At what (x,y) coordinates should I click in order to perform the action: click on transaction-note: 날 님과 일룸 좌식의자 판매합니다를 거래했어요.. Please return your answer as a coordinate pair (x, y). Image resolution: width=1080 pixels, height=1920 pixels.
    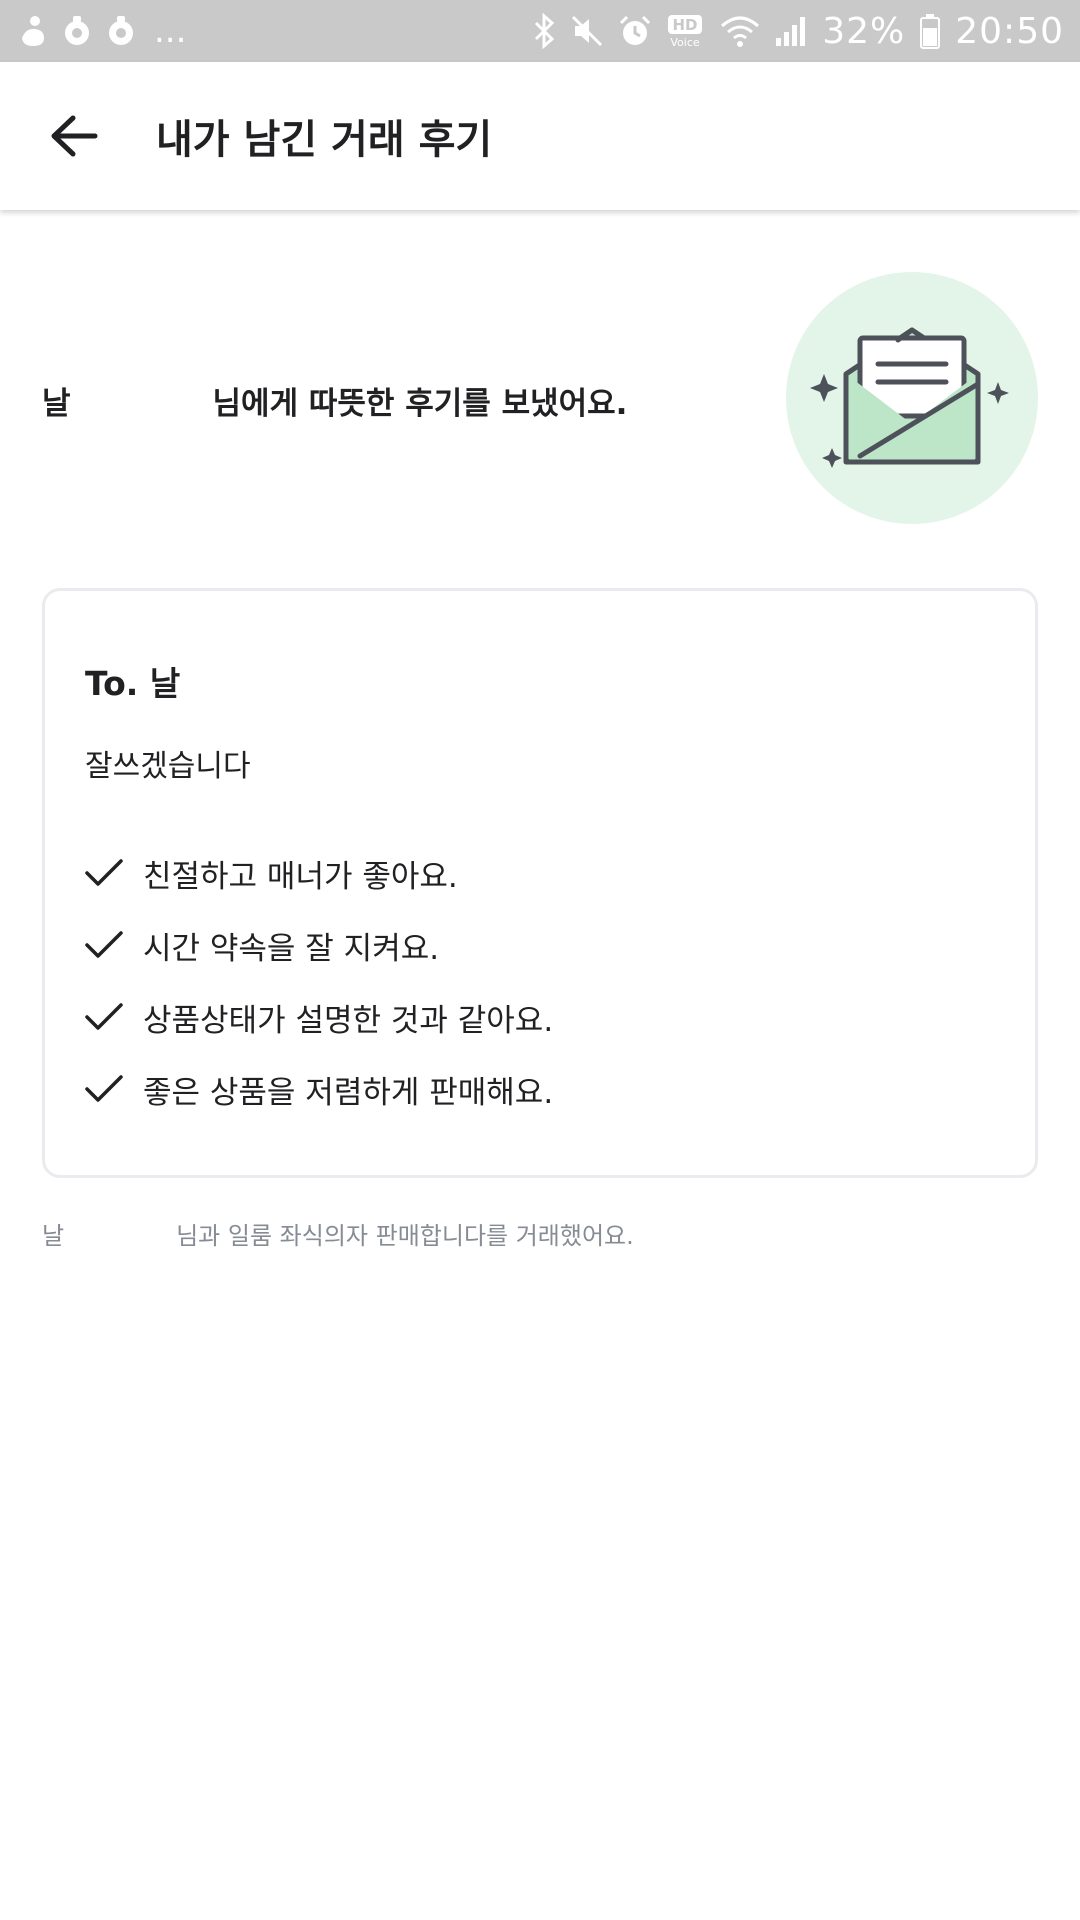
    Looking at the image, I should click on (338, 1233).